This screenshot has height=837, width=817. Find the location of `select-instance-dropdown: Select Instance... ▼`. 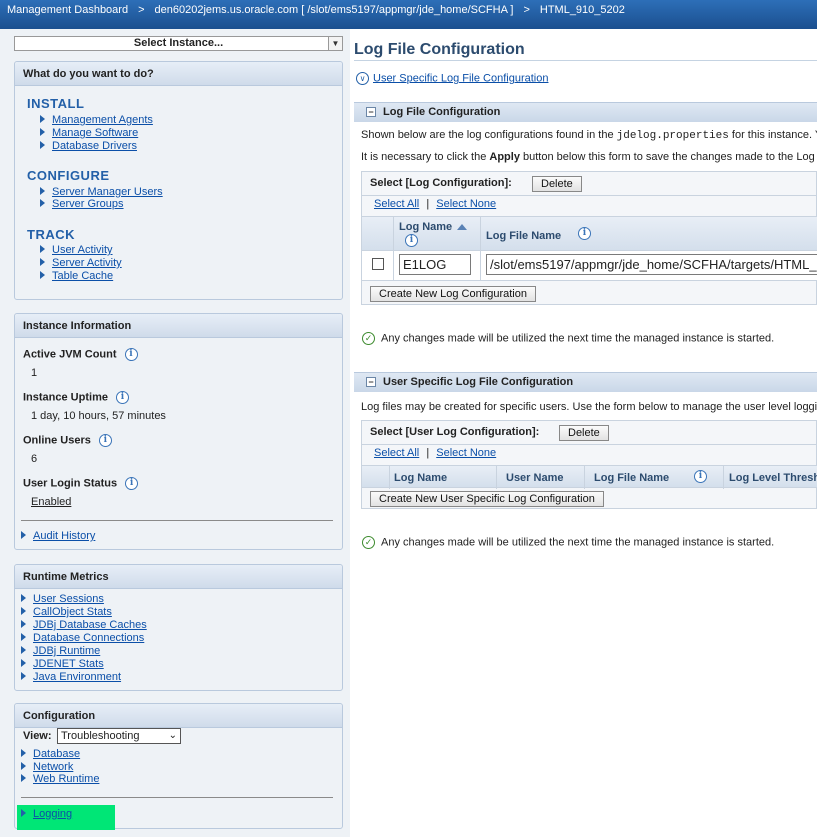

select-instance-dropdown: Select Instance... ▼ is located at coordinates (178, 43).